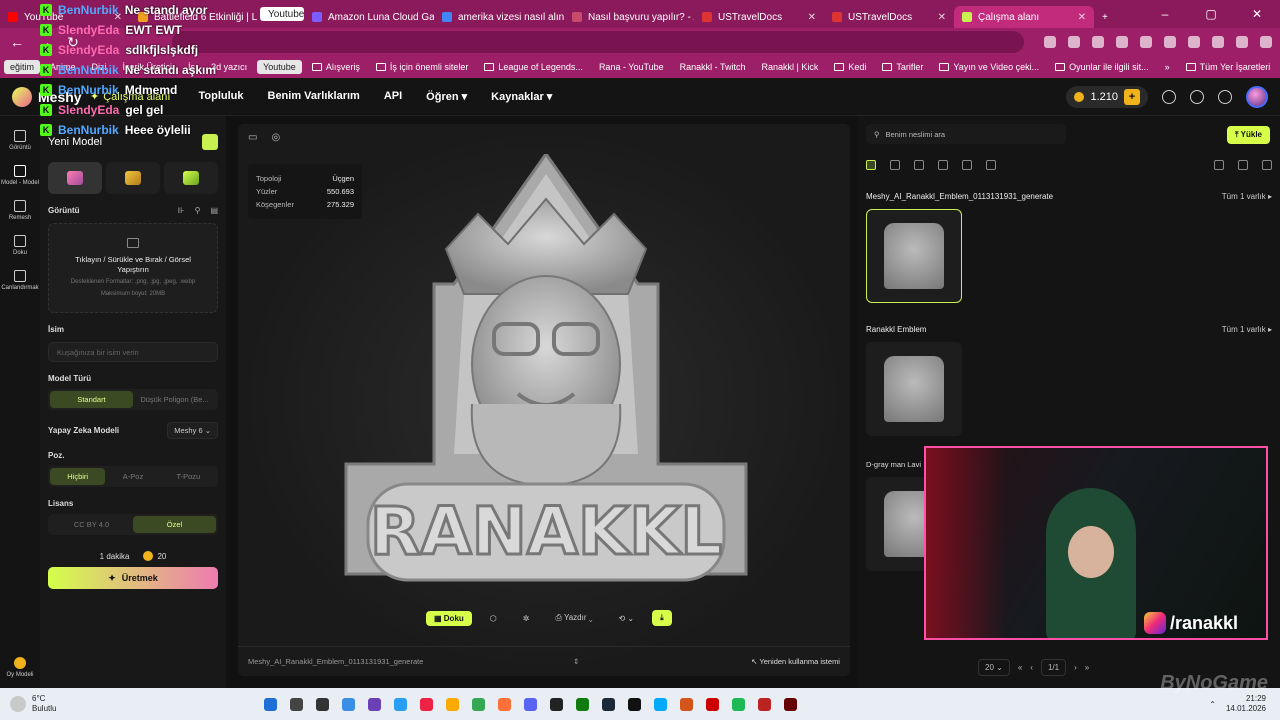 This screenshot has width=1280, height=720. What do you see at coordinates (369, 17) in the screenshot?
I see `browser-tab: Amazon Luna Cloud Ga✕` at bounding box center [369, 17].